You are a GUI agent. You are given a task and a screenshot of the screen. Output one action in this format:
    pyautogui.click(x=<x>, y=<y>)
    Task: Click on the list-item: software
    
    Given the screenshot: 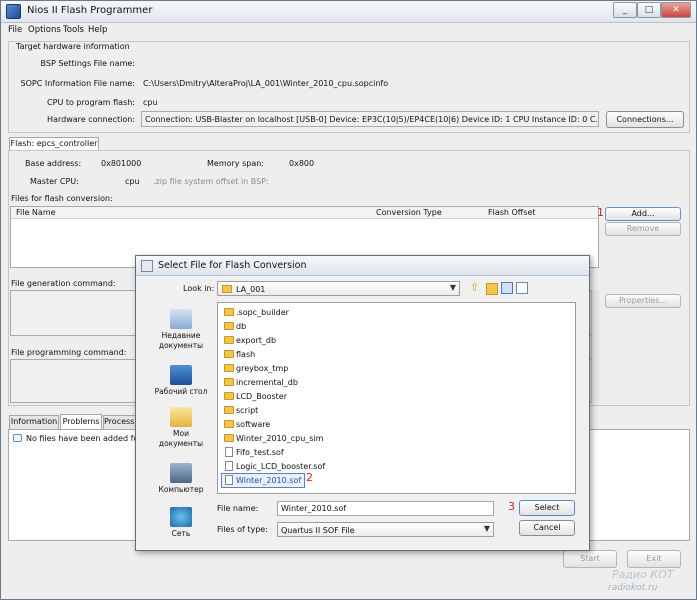 What is the action you would take?
    pyautogui.click(x=246, y=424)
    